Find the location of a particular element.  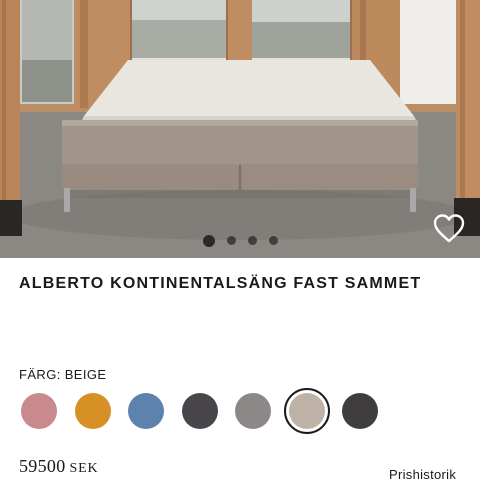

price: 59500 SEK is located at coordinates (58, 466).